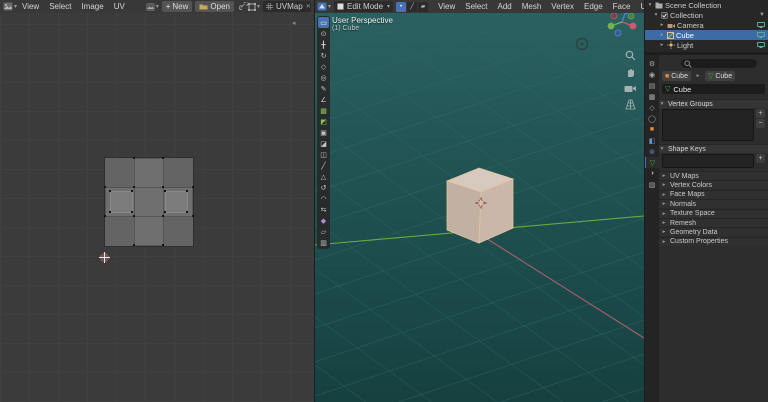  What do you see at coordinates (713, 89) in the screenshot?
I see `mesh-name-field: ▽ Cube` at bounding box center [713, 89].